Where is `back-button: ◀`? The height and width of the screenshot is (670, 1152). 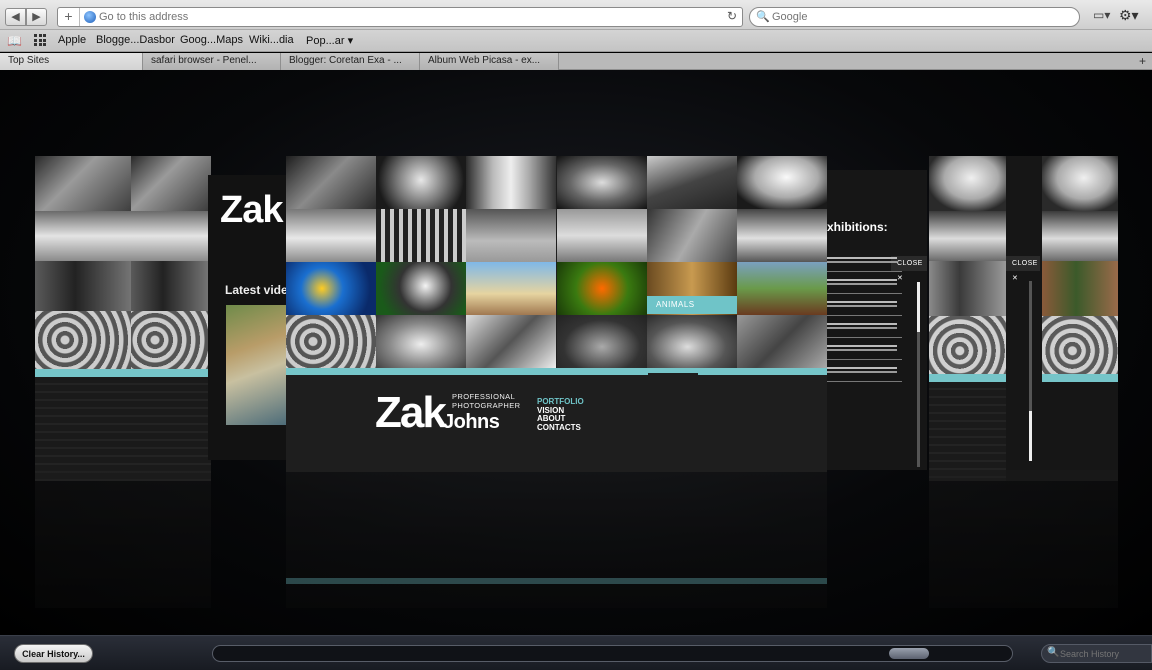 back-button: ◀ is located at coordinates (15, 17).